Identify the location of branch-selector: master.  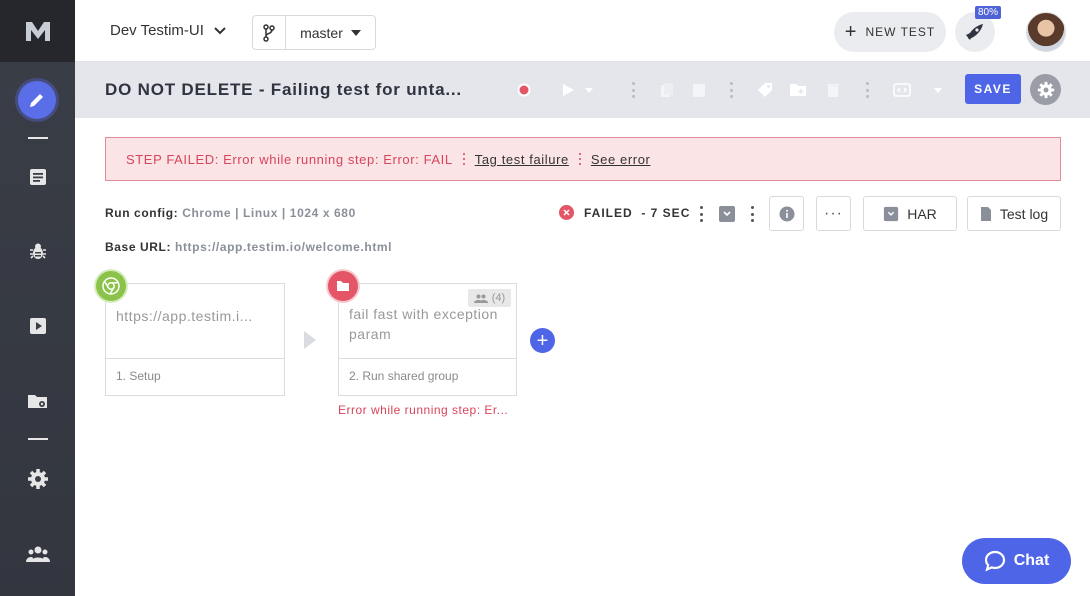
(314, 32).